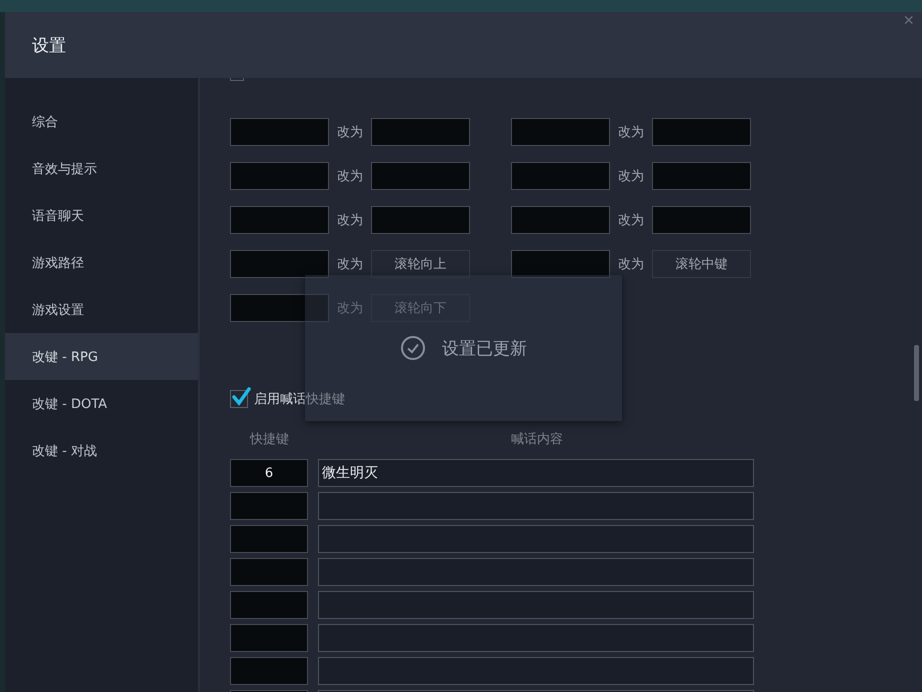 Image resolution: width=922 pixels, height=692 pixels. I want to click on checkbox-icon, so click(237, 79).